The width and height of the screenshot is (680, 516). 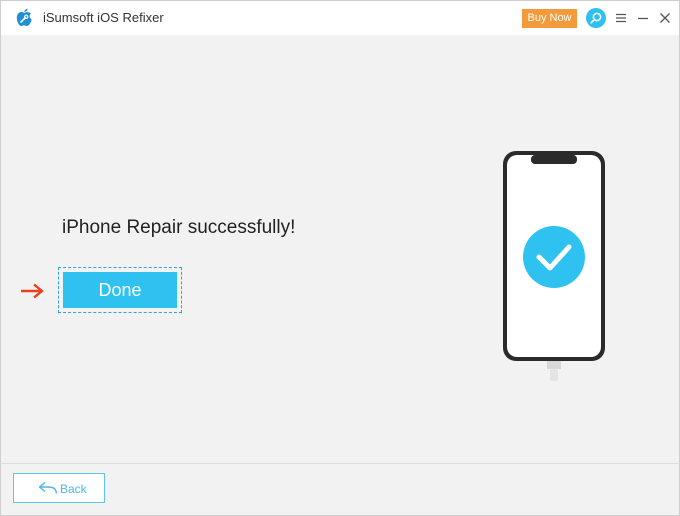 What do you see at coordinates (73, 489) in the screenshot?
I see `back-button-label: Back` at bounding box center [73, 489].